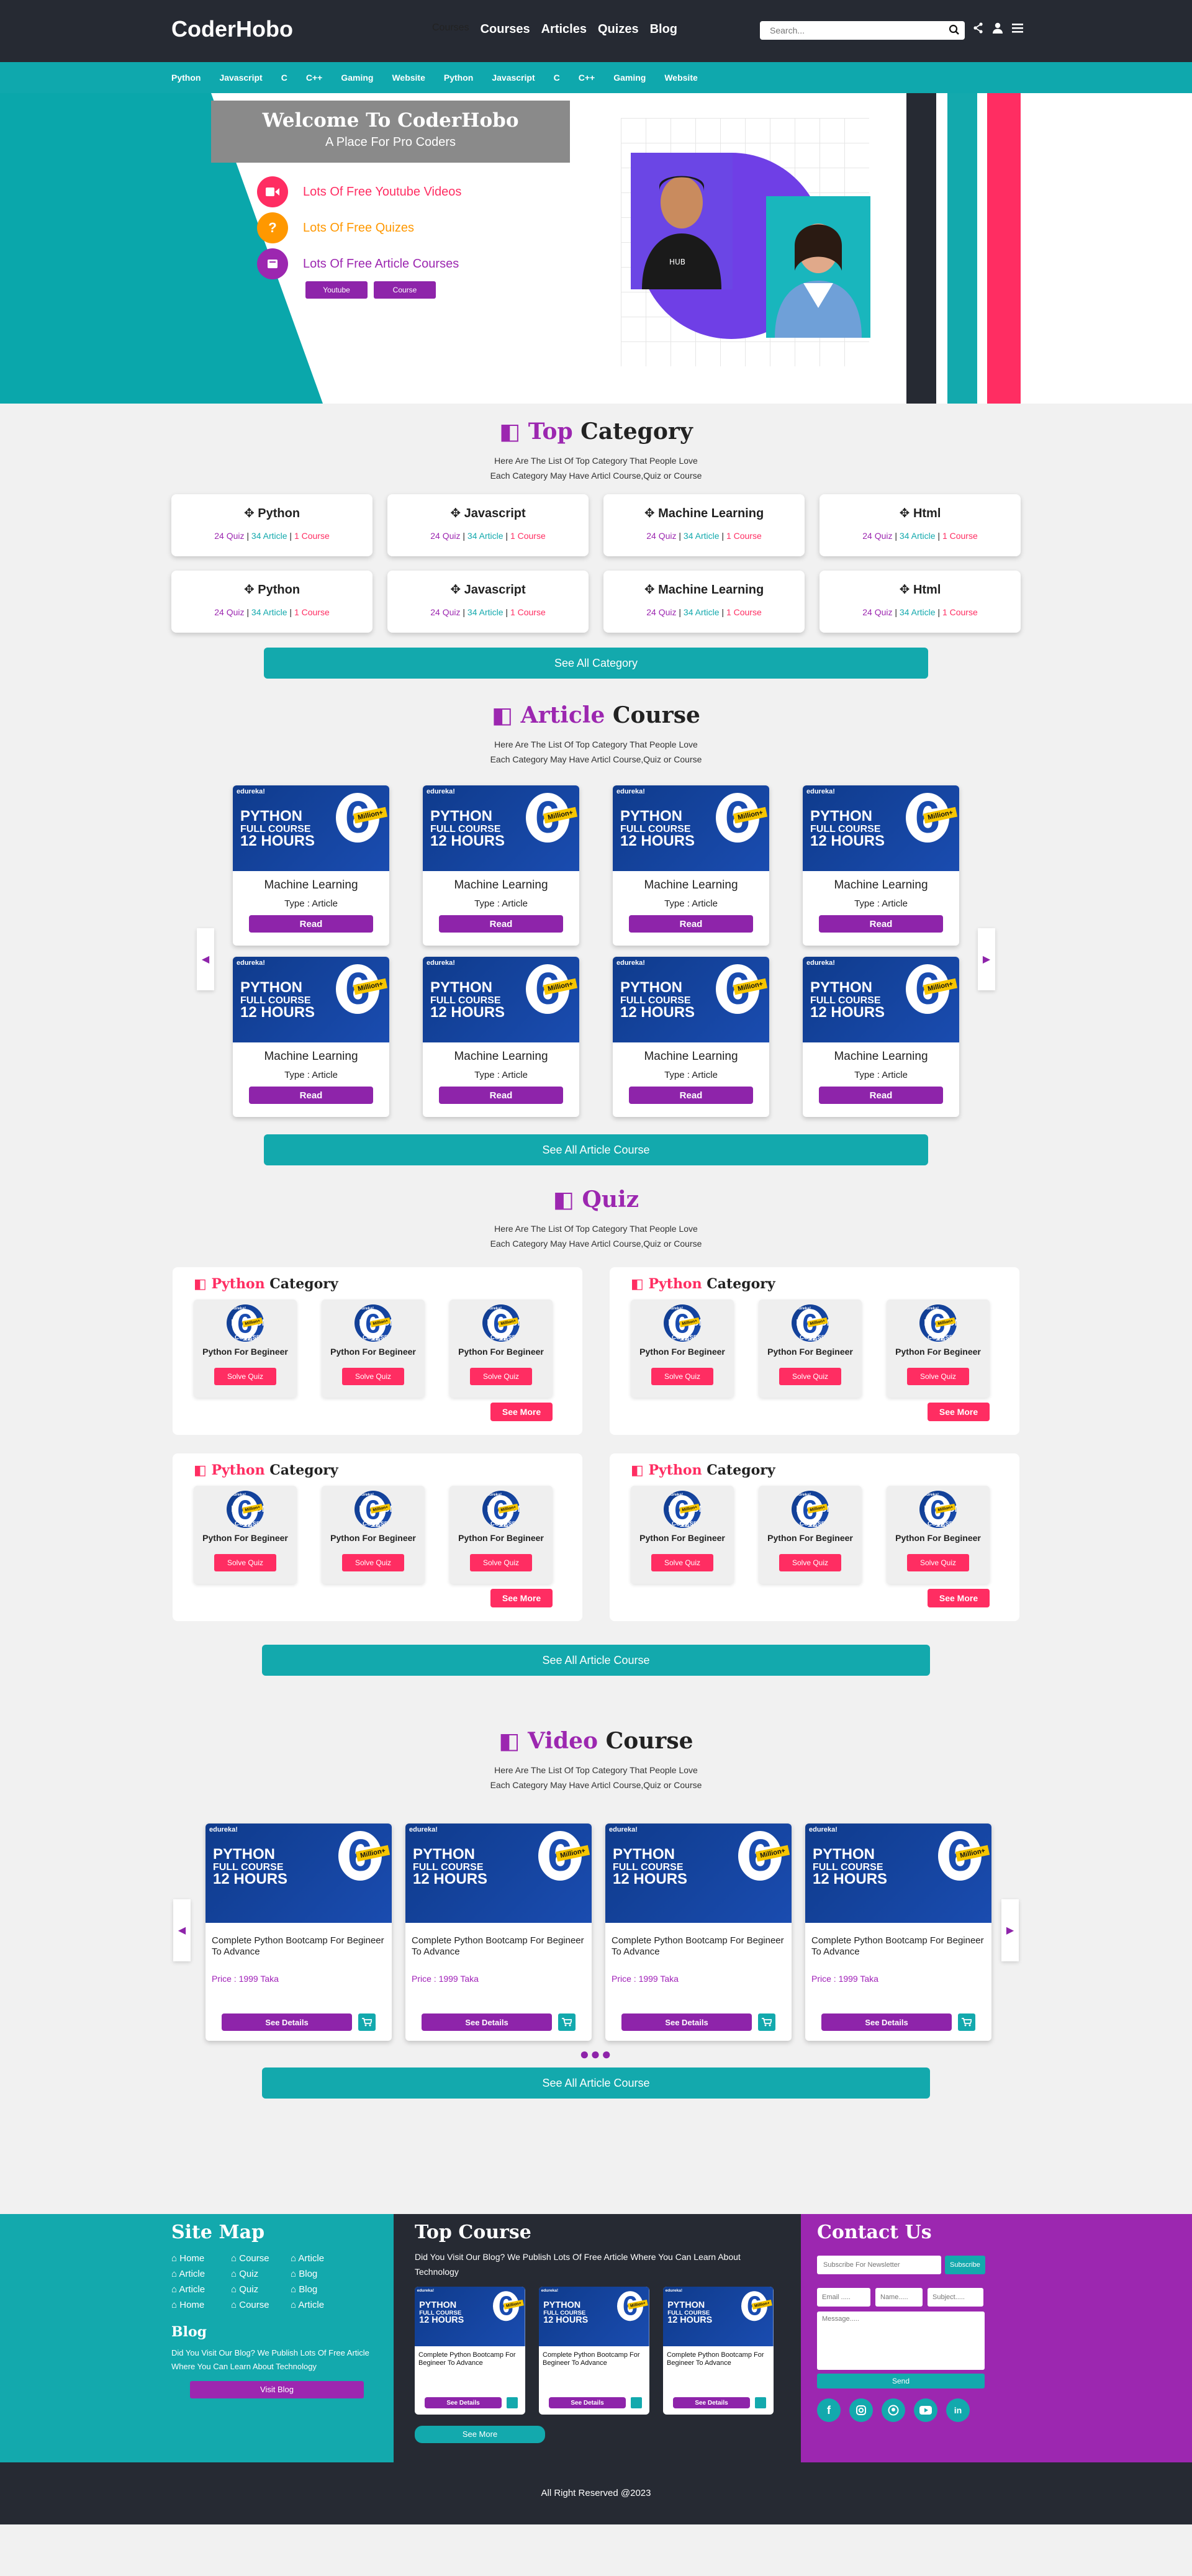 The height and width of the screenshot is (2576, 1192). Describe the element at coordinates (596, 1149) in the screenshot. I see `see-all-article-button: See All Article Course` at that location.